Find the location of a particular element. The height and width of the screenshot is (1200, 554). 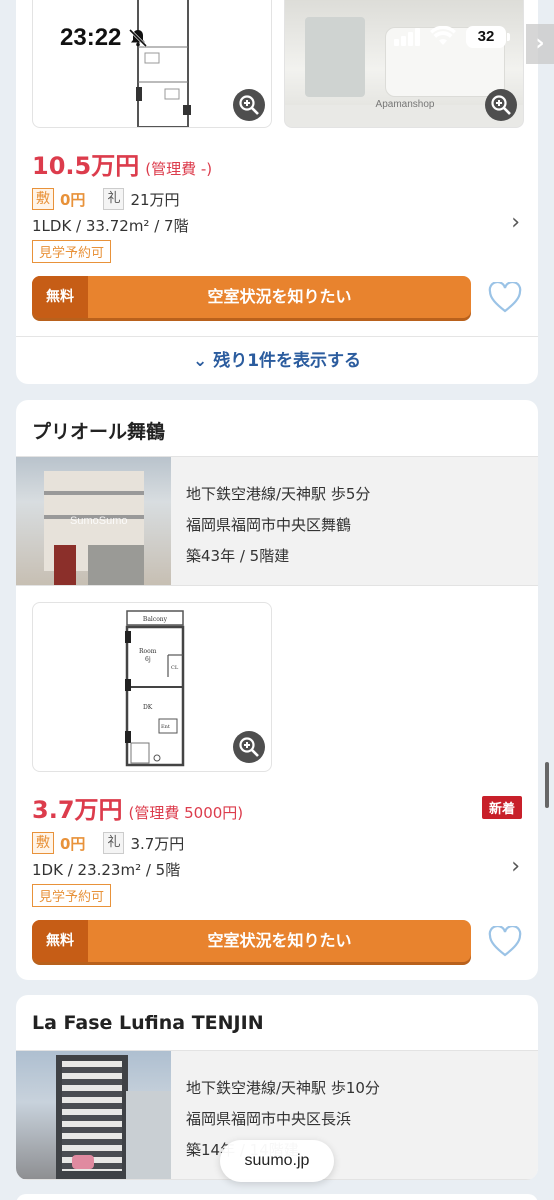

price-row: 3.7万円 (管理費 5000円) is located at coordinates (137, 807).